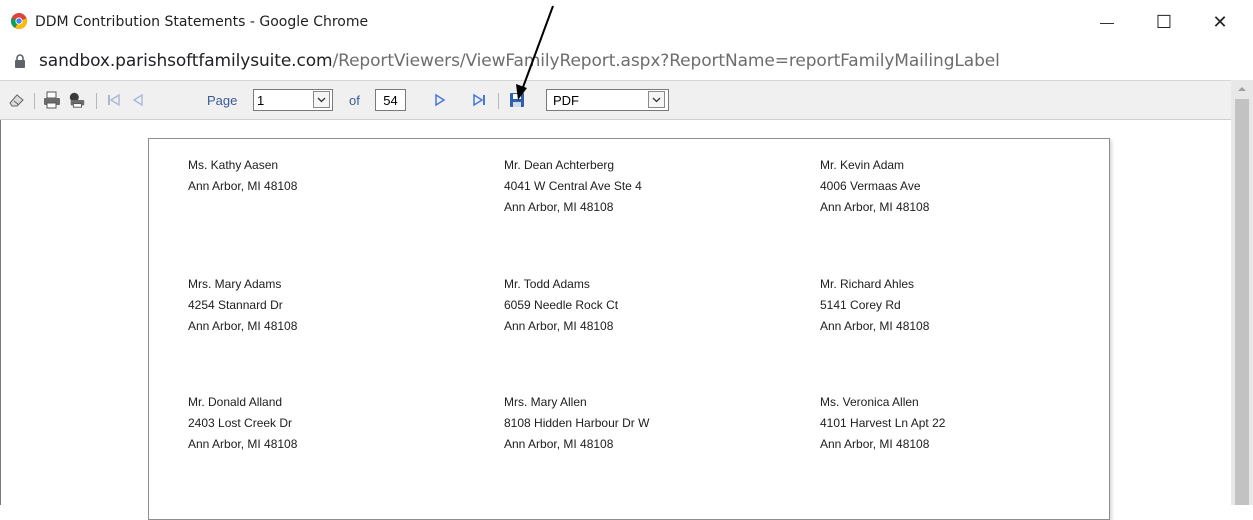 This screenshot has height=520, width=1253. I want to click on close-button: ✕, so click(1220, 22).